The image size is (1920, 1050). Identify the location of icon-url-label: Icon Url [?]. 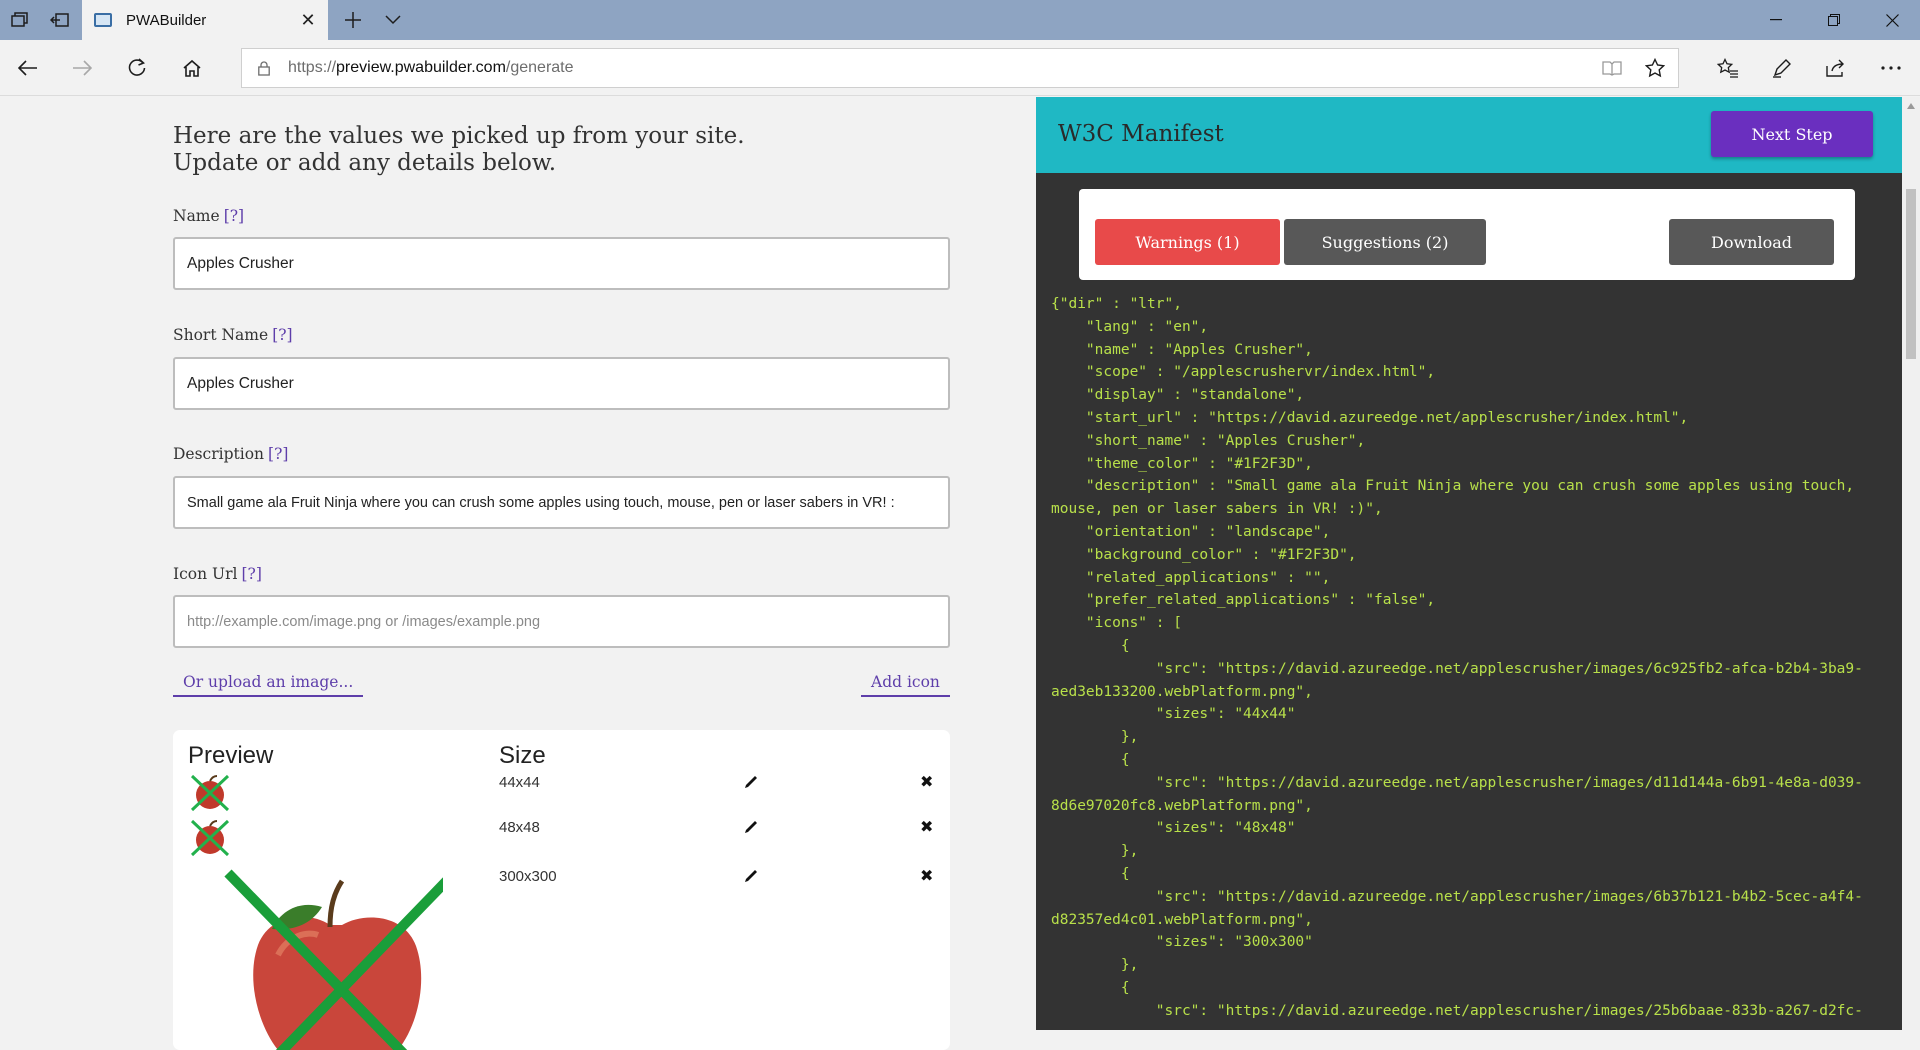
(217, 574).